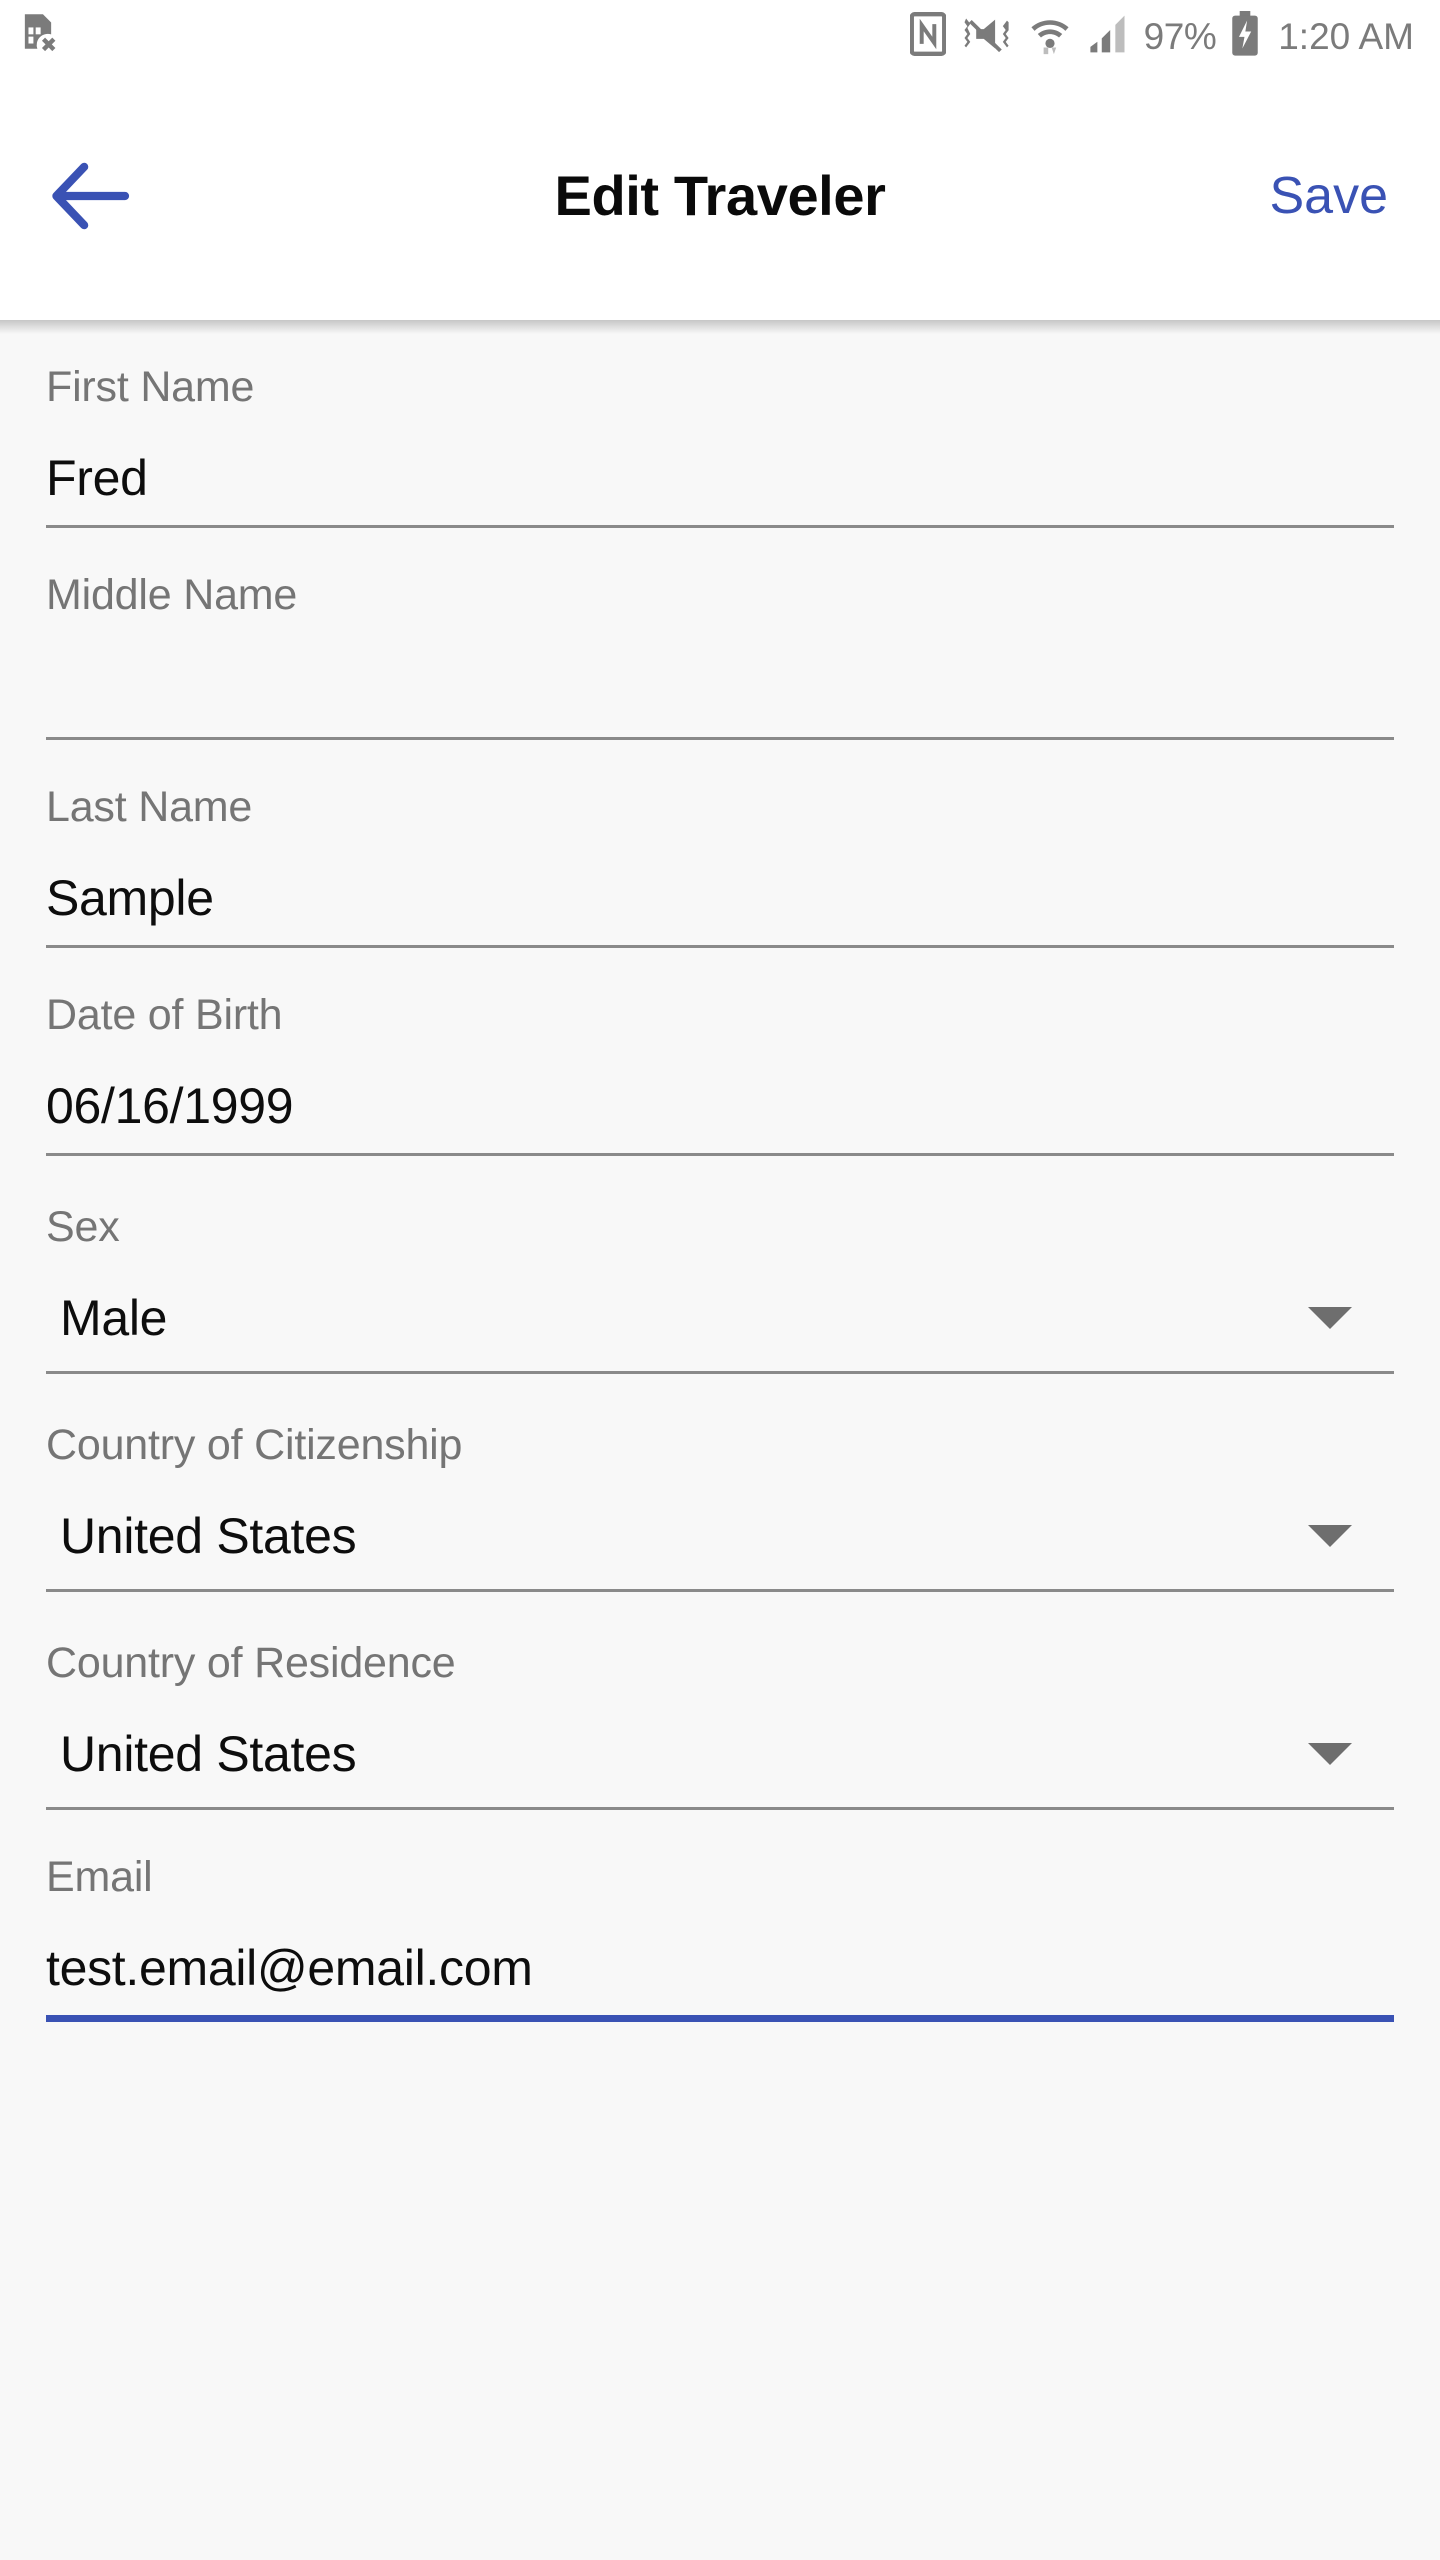 The height and width of the screenshot is (2560, 1440). I want to click on dropdown-country-of-residence: United States, so click(720, 1746).